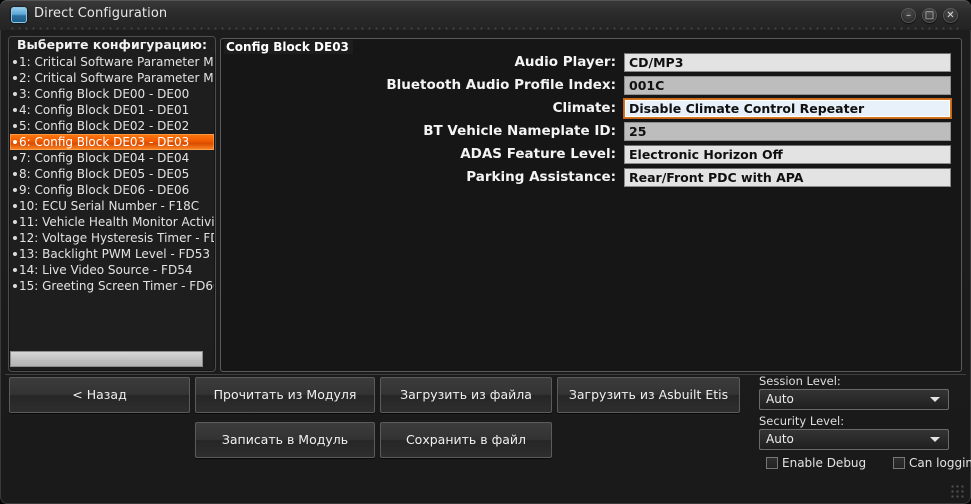 Image resolution: width=971 pixels, height=504 pixels. What do you see at coordinates (787, 154) in the screenshot?
I see `config-field-value: Electronic Horizon Off` at bounding box center [787, 154].